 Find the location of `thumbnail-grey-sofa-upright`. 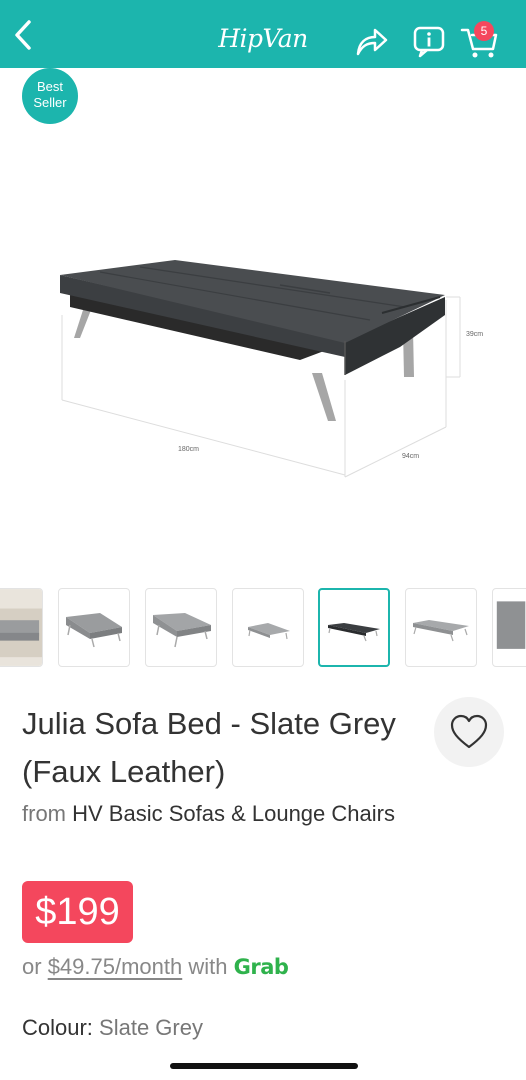

thumbnail-grey-sofa-upright is located at coordinates (94, 627).